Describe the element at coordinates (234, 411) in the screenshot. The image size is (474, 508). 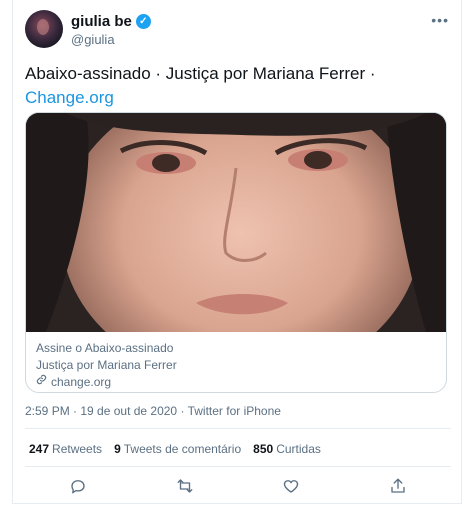
I see `tweet-source: Twitter for iPhone` at that location.